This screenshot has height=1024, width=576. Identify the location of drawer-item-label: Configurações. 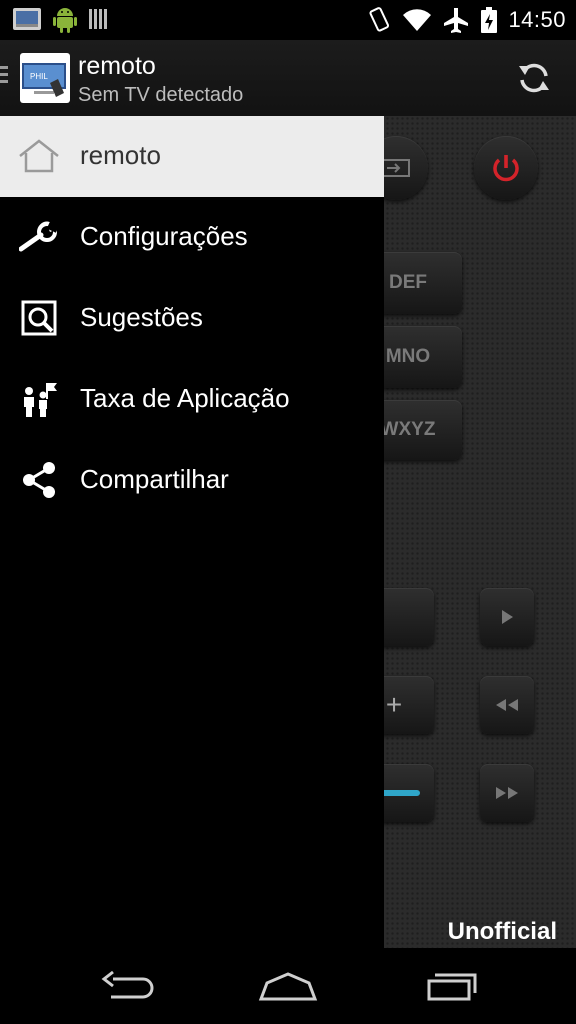
(164, 236).